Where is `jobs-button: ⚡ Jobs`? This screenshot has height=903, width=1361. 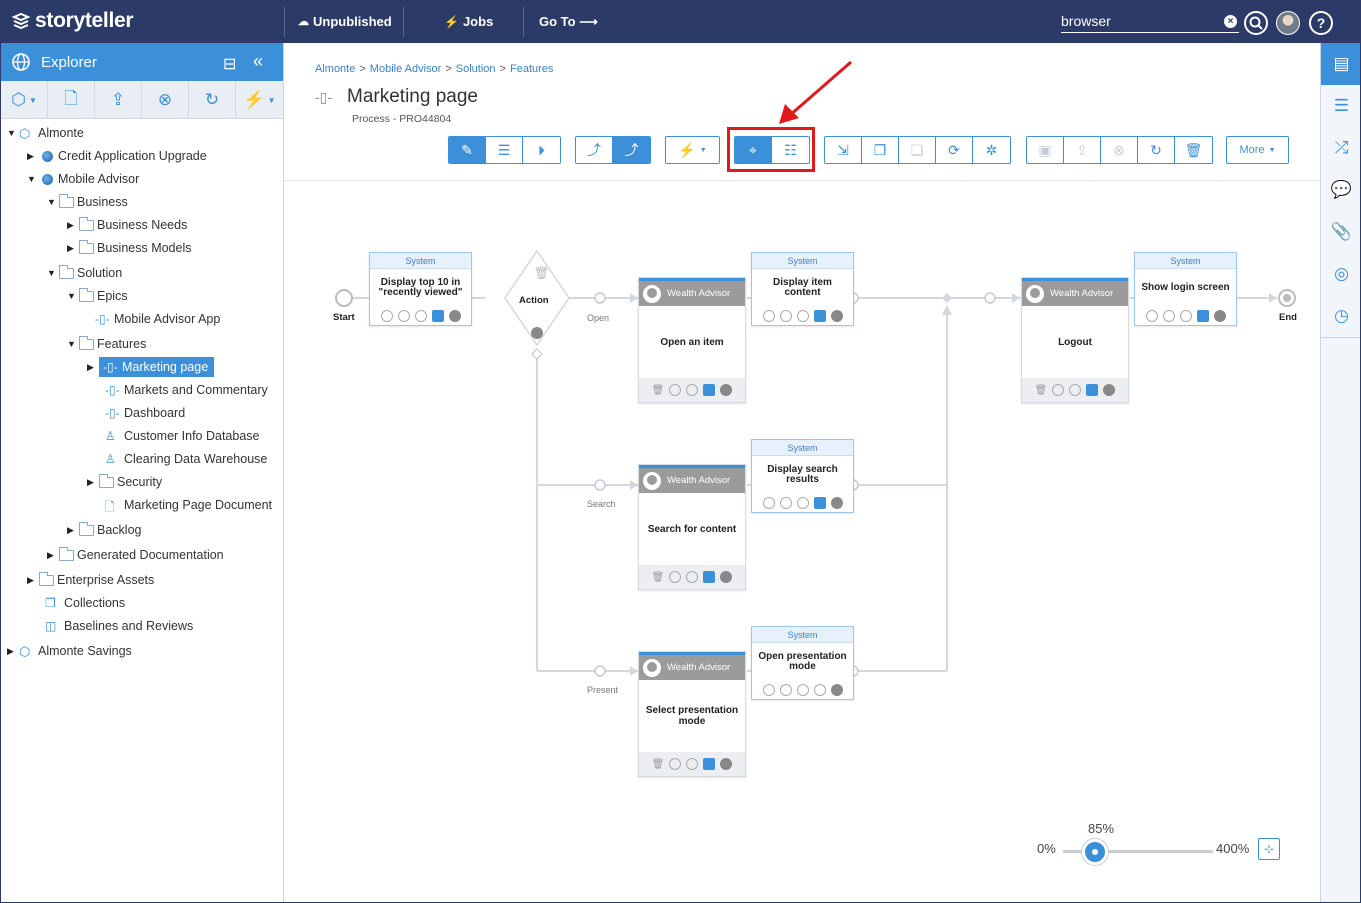 jobs-button: ⚡ Jobs is located at coordinates (468, 21).